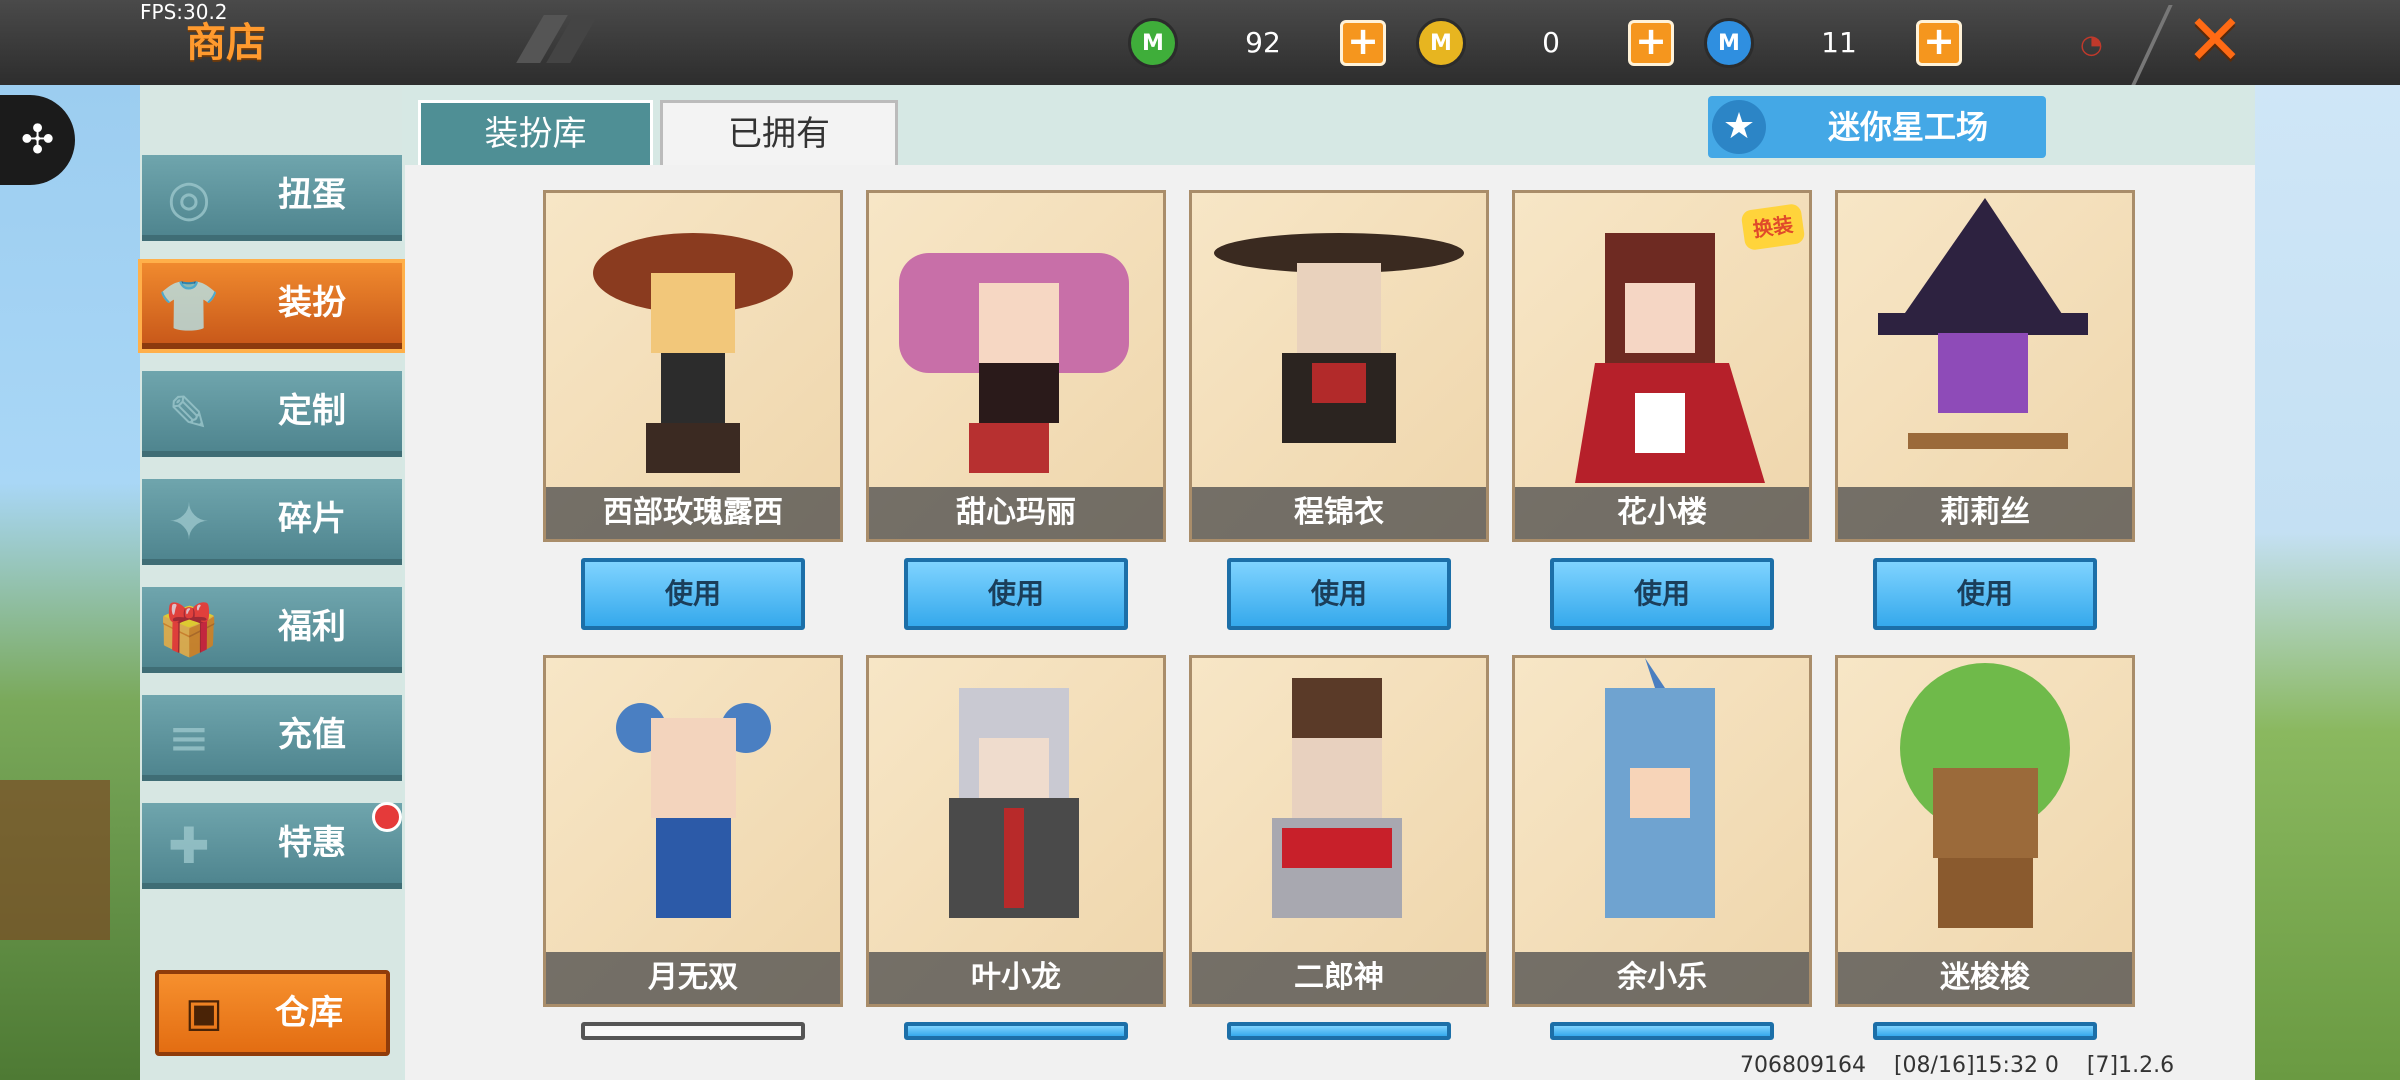  Describe the element at coordinates (312, 735) in the screenshot. I see `sidebar-item-label: 充值` at that location.